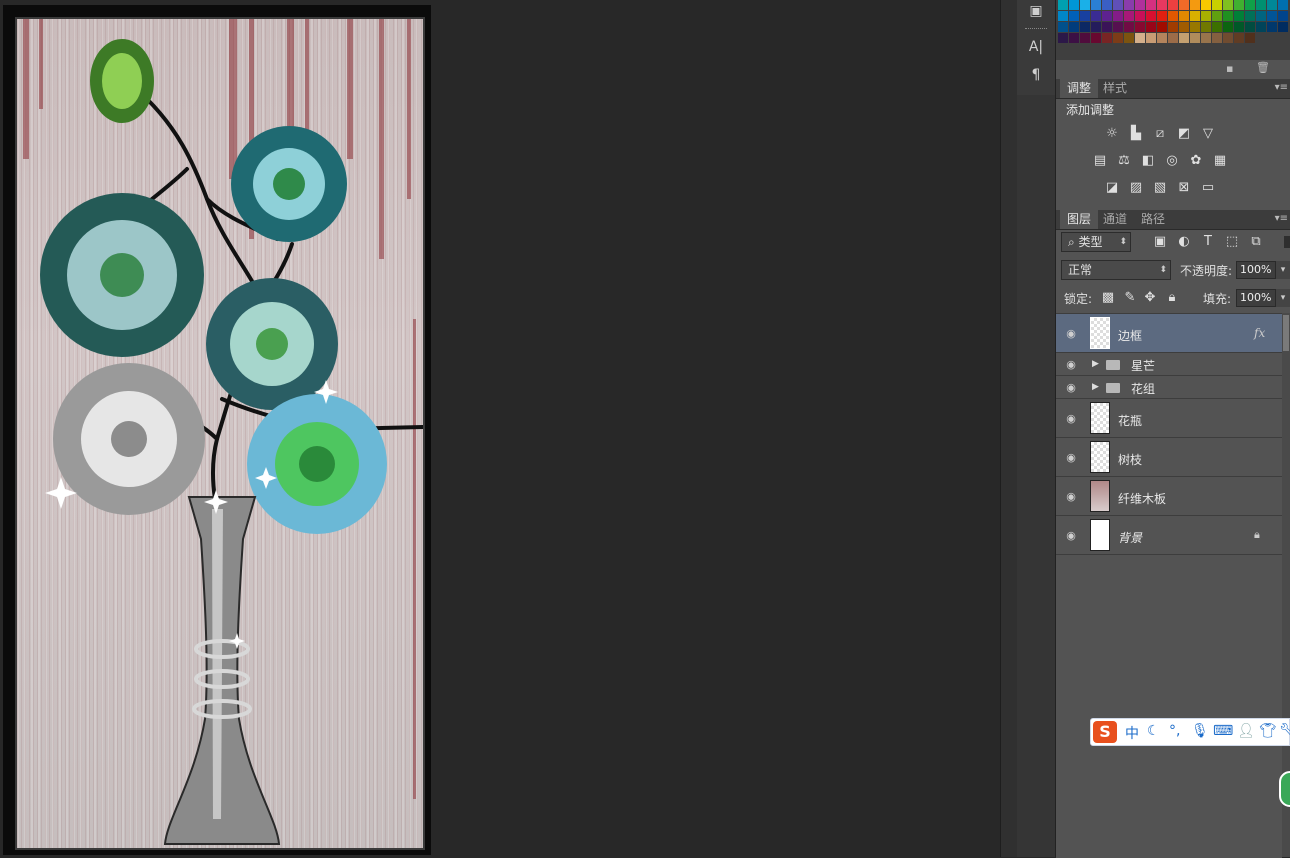 This screenshot has width=1290, height=858. Describe the element at coordinates (1112, 134) in the screenshot. I see `brightness-contrast-icon: ☼` at that location.